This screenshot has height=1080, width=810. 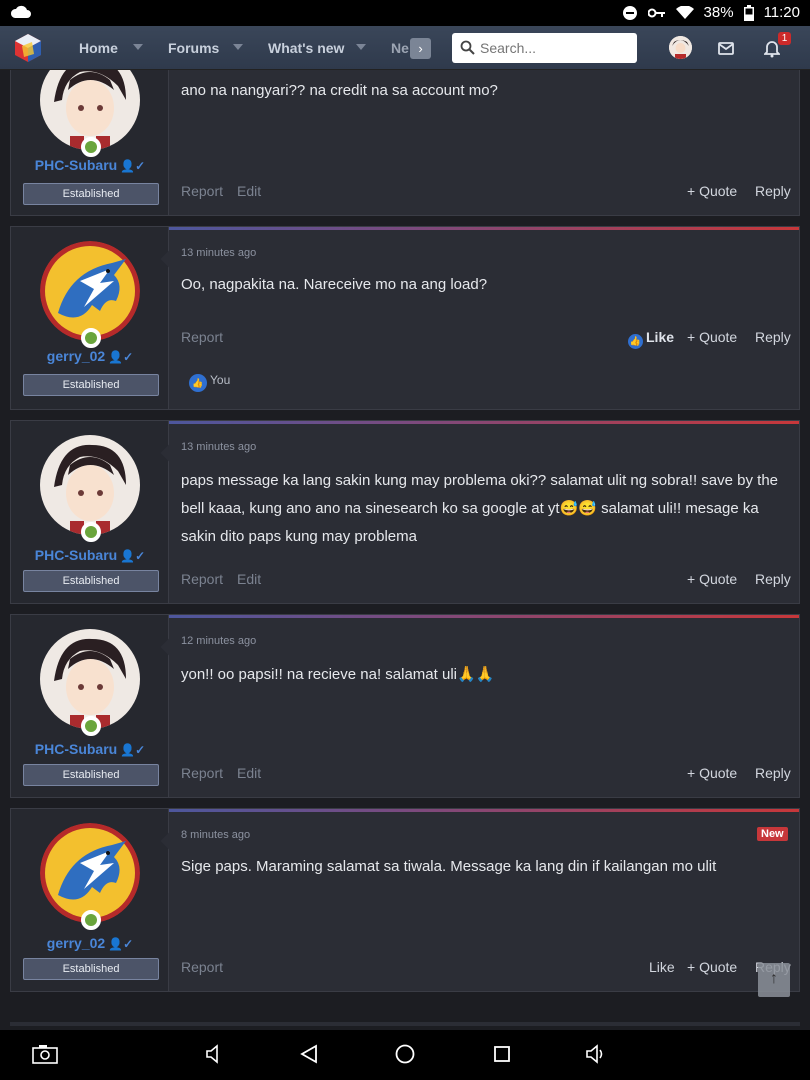 What do you see at coordinates (467, 47) in the screenshot?
I see `search-icon` at bounding box center [467, 47].